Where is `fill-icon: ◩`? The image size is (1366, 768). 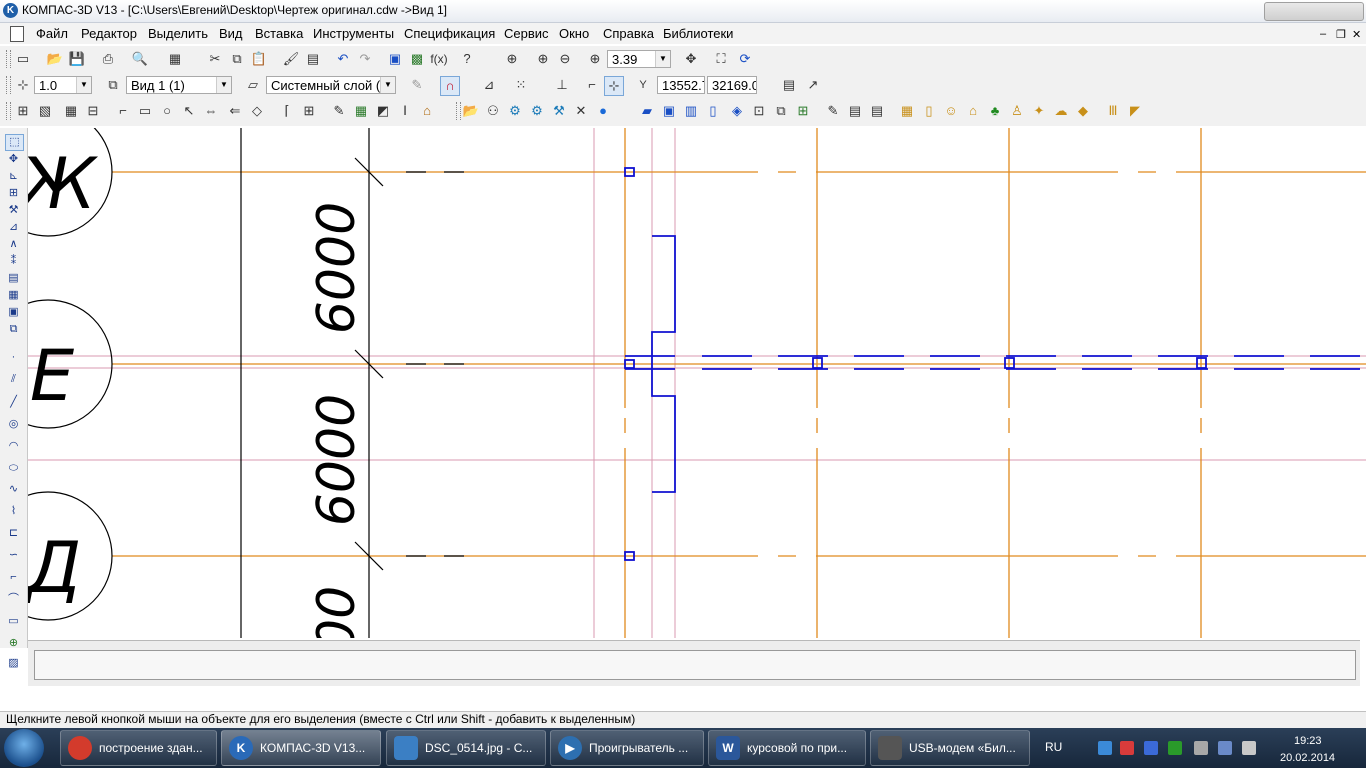 fill-icon: ◩ is located at coordinates (383, 111).